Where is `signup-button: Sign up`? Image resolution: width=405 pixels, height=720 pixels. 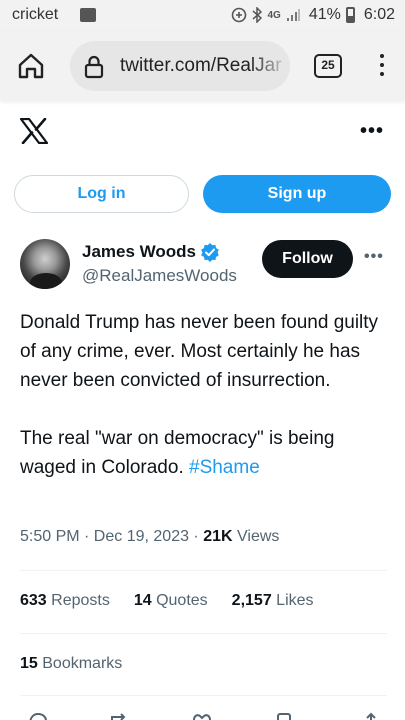
signup-button: Sign up is located at coordinates (297, 194).